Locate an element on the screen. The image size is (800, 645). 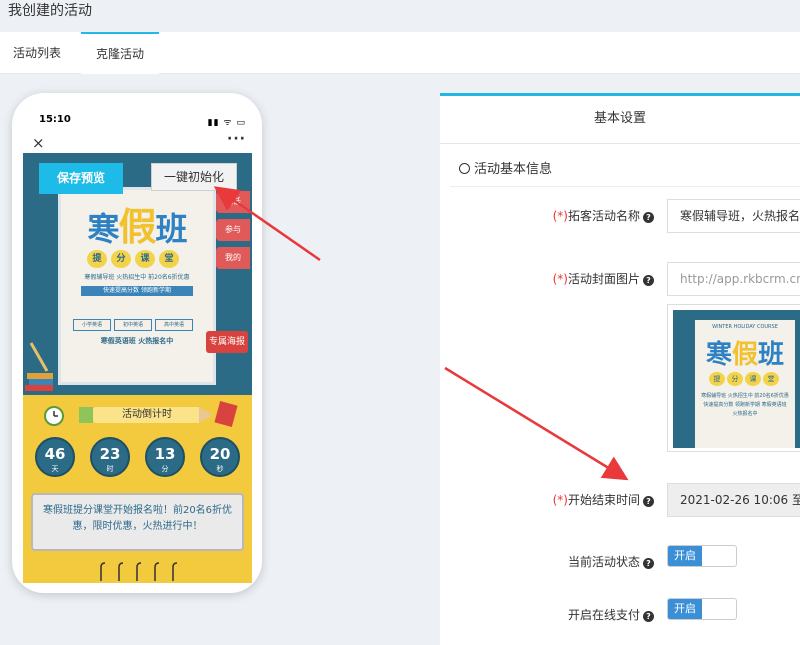
poster-course-boxes: 小学英语 初中英语 高中英语 is located at coordinates (138, 321).